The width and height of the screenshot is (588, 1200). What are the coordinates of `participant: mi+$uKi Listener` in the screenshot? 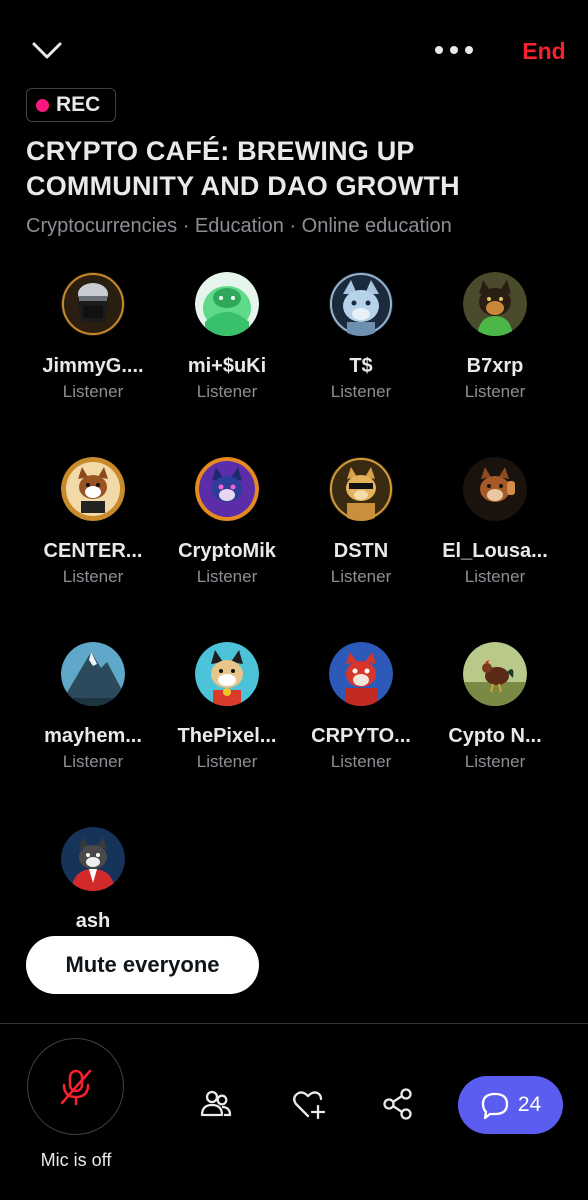 It's located at (227, 337).